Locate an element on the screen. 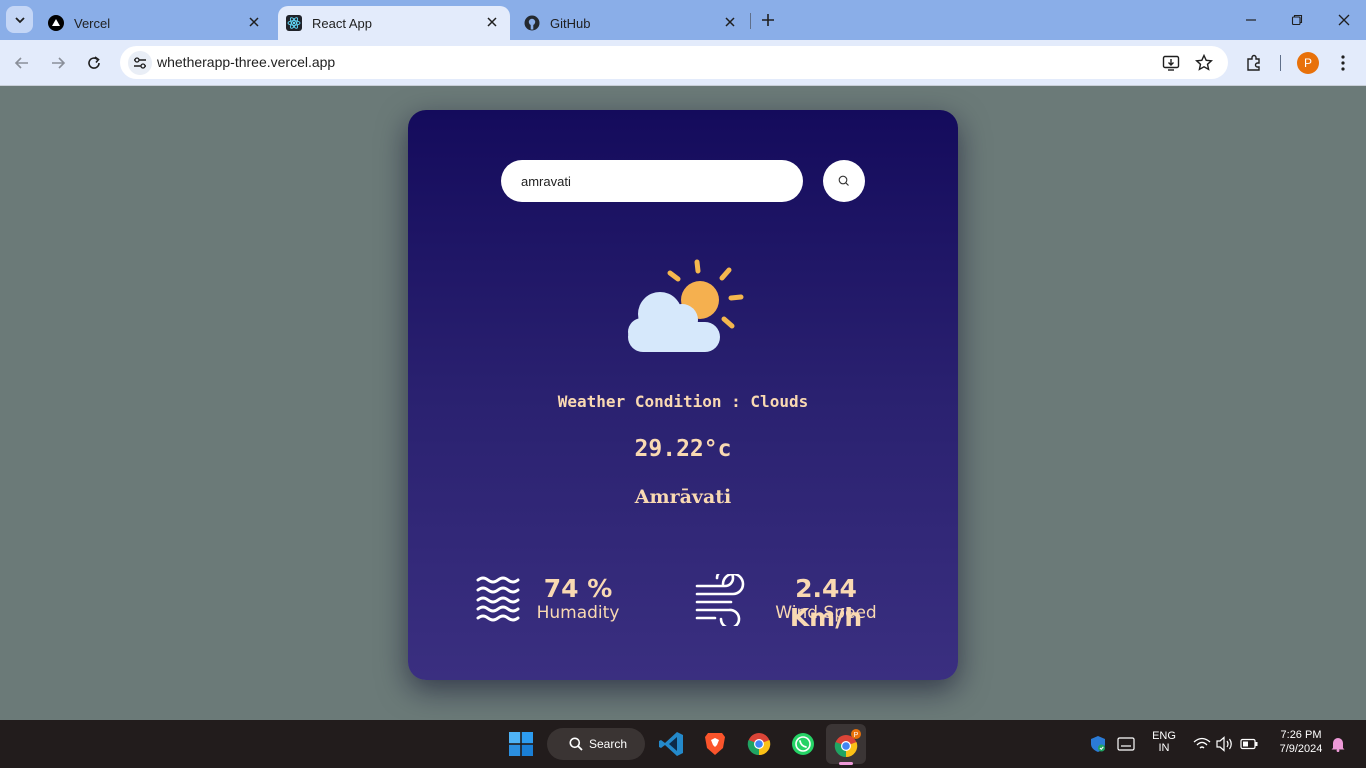 This screenshot has width=1366, height=768. brave-icon is located at coordinates (715, 744).